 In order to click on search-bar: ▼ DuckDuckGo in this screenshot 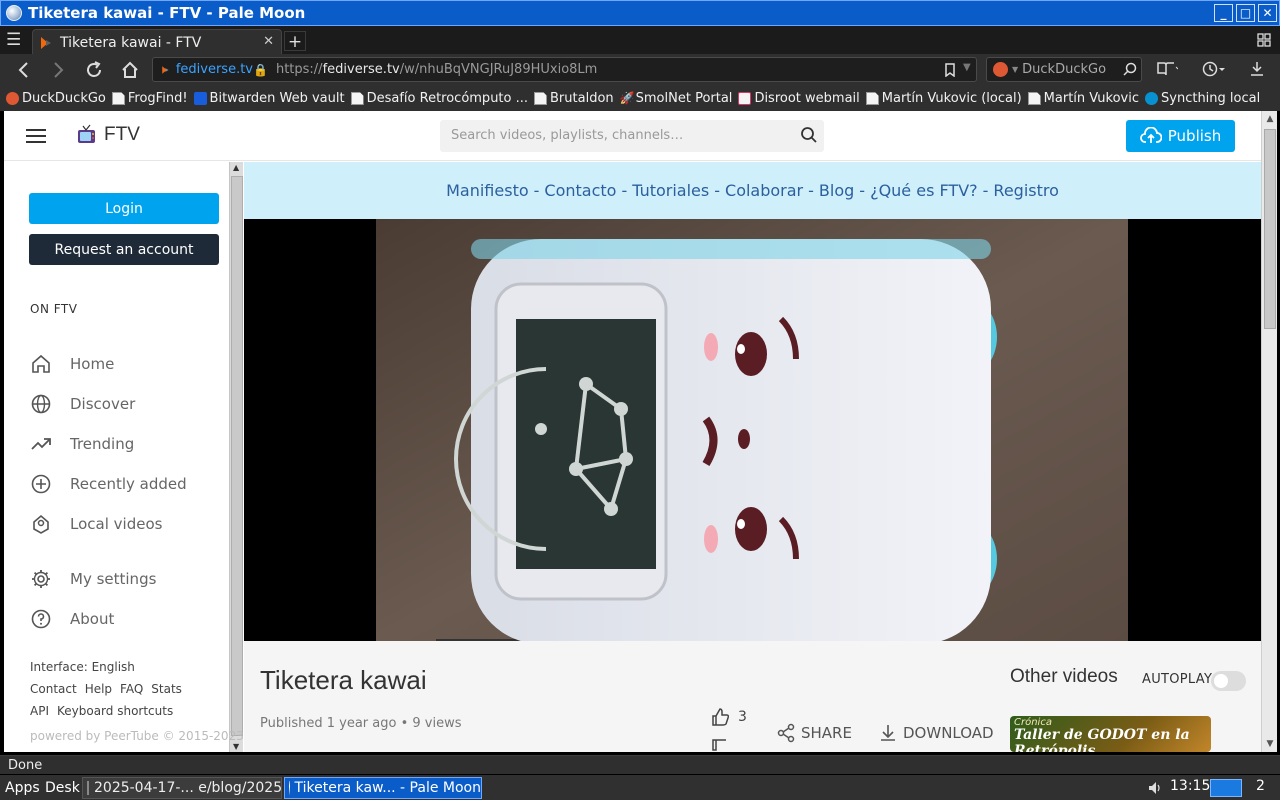, I will do `click(1064, 69)`.